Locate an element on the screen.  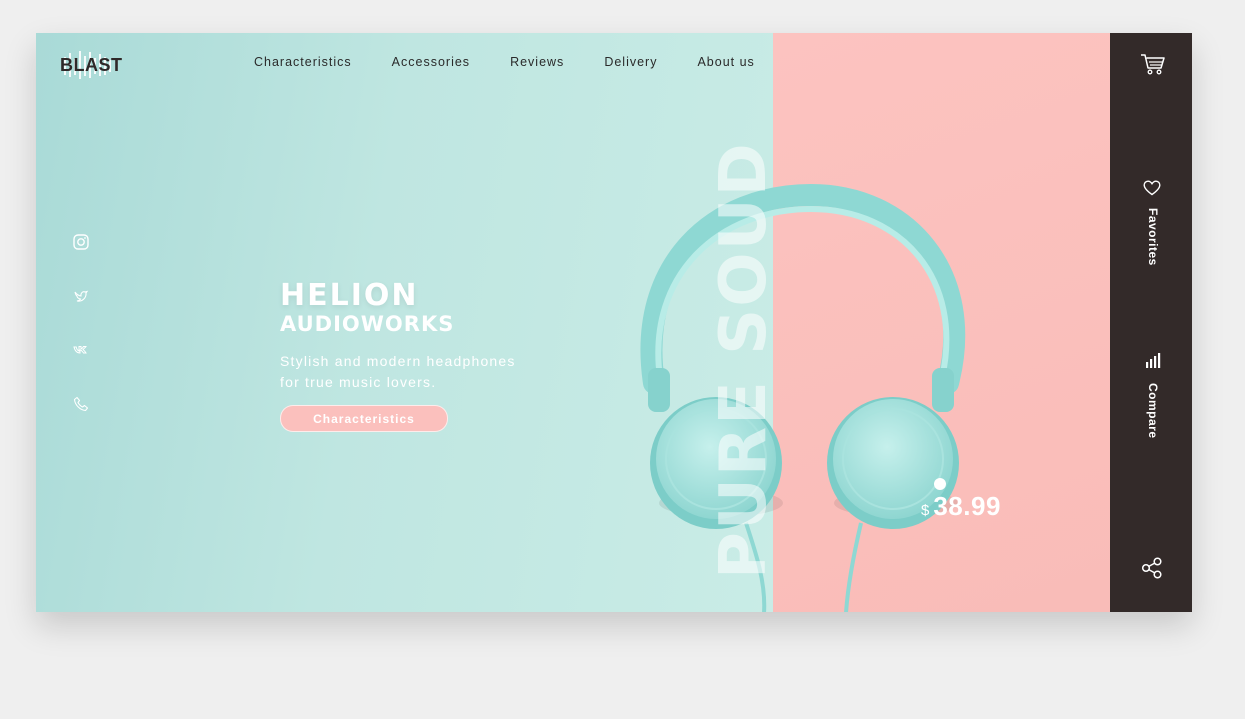
hero-subtitle: AUDIOWORKS is located at coordinates (367, 324).